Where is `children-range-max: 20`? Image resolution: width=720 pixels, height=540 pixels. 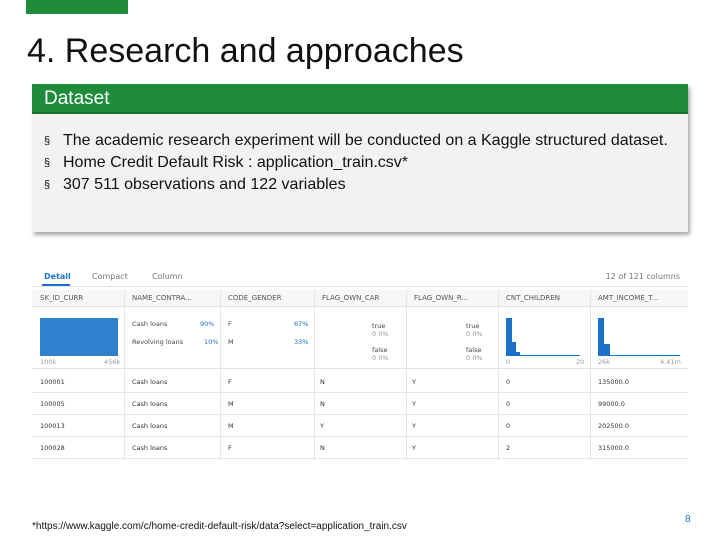 children-range-max: 20 is located at coordinates (580, 362).